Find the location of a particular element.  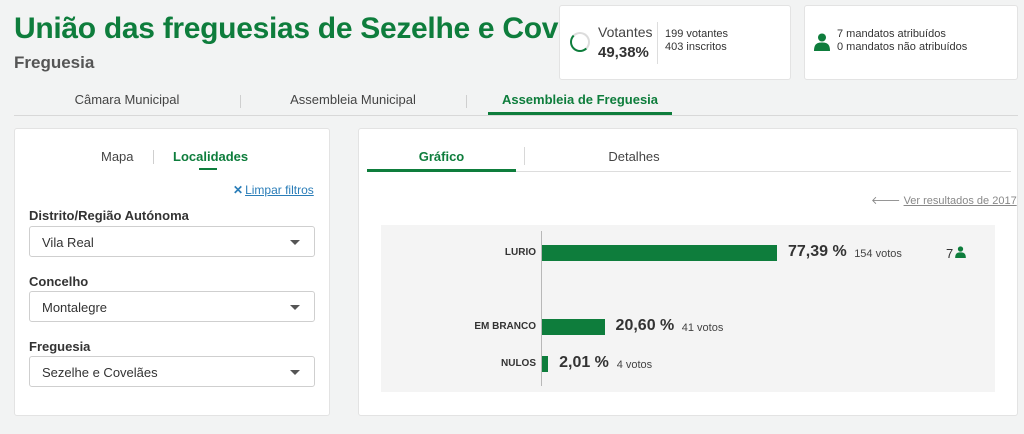

concelho-value: Montalegre is located at coordinates (75, 307).